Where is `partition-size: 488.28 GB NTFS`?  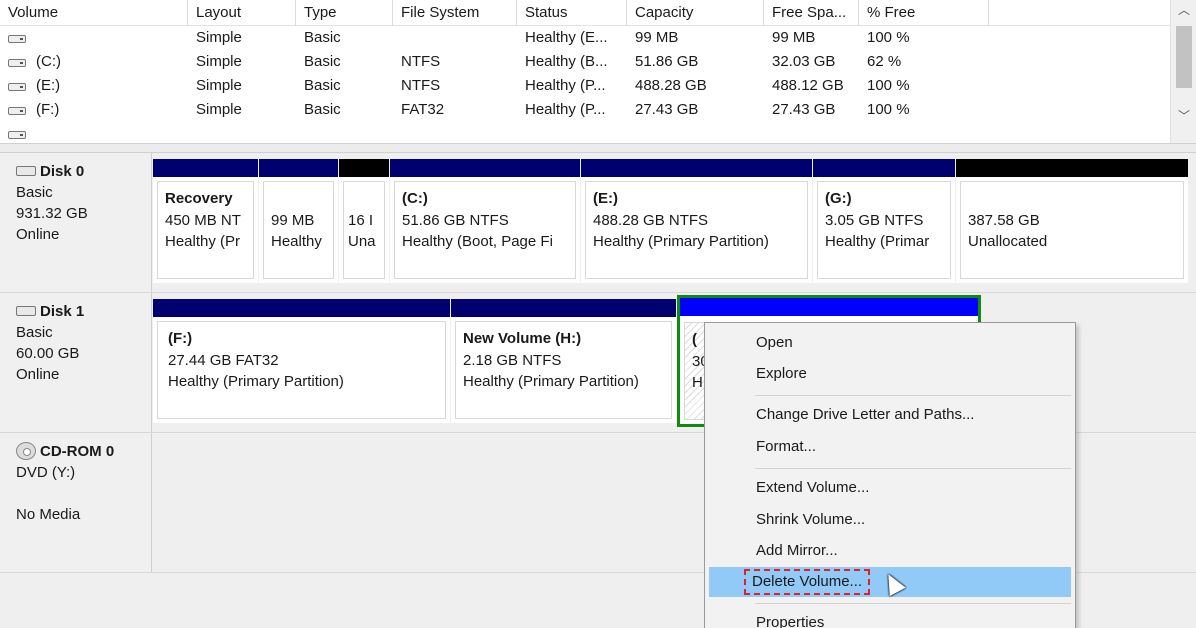 partition-size: 488.28 GB NTFS is located at coordinates (651, 220).